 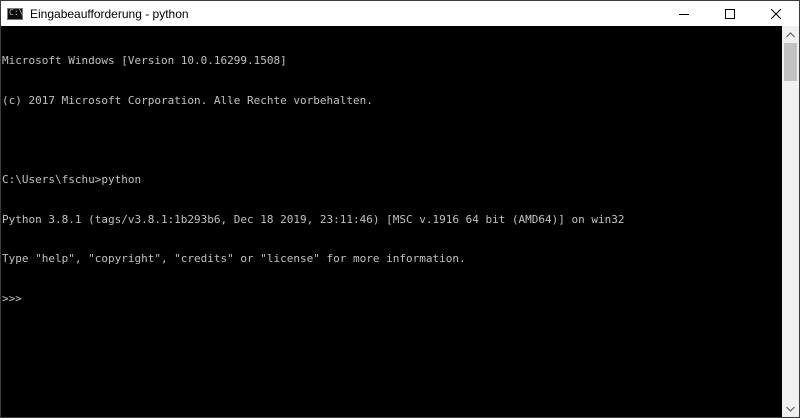 I want to click on close-button, so click(x=776, y=13).